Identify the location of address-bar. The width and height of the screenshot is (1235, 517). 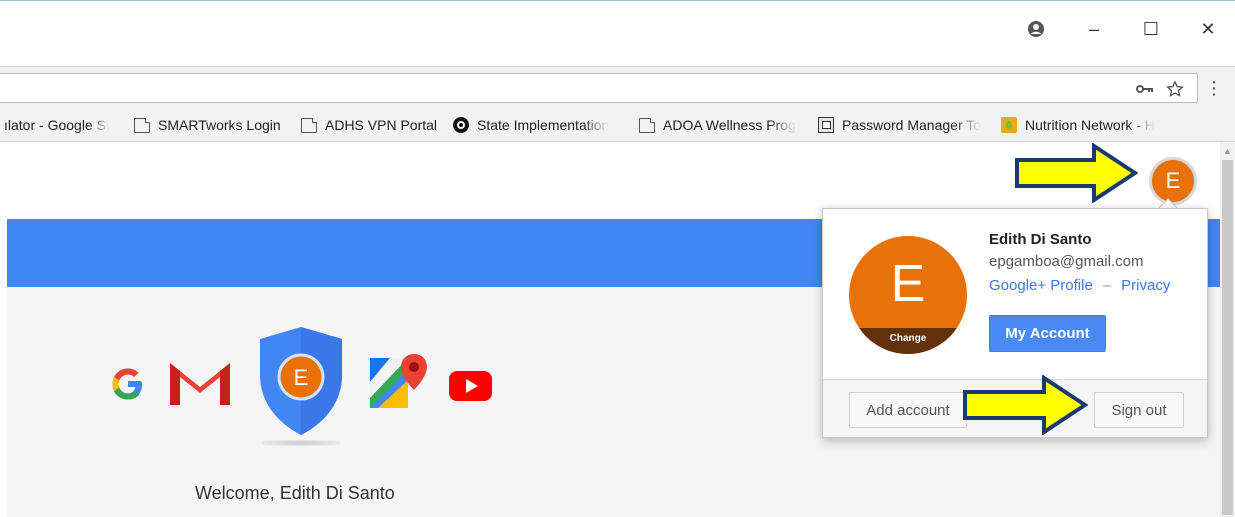
(599, 88).